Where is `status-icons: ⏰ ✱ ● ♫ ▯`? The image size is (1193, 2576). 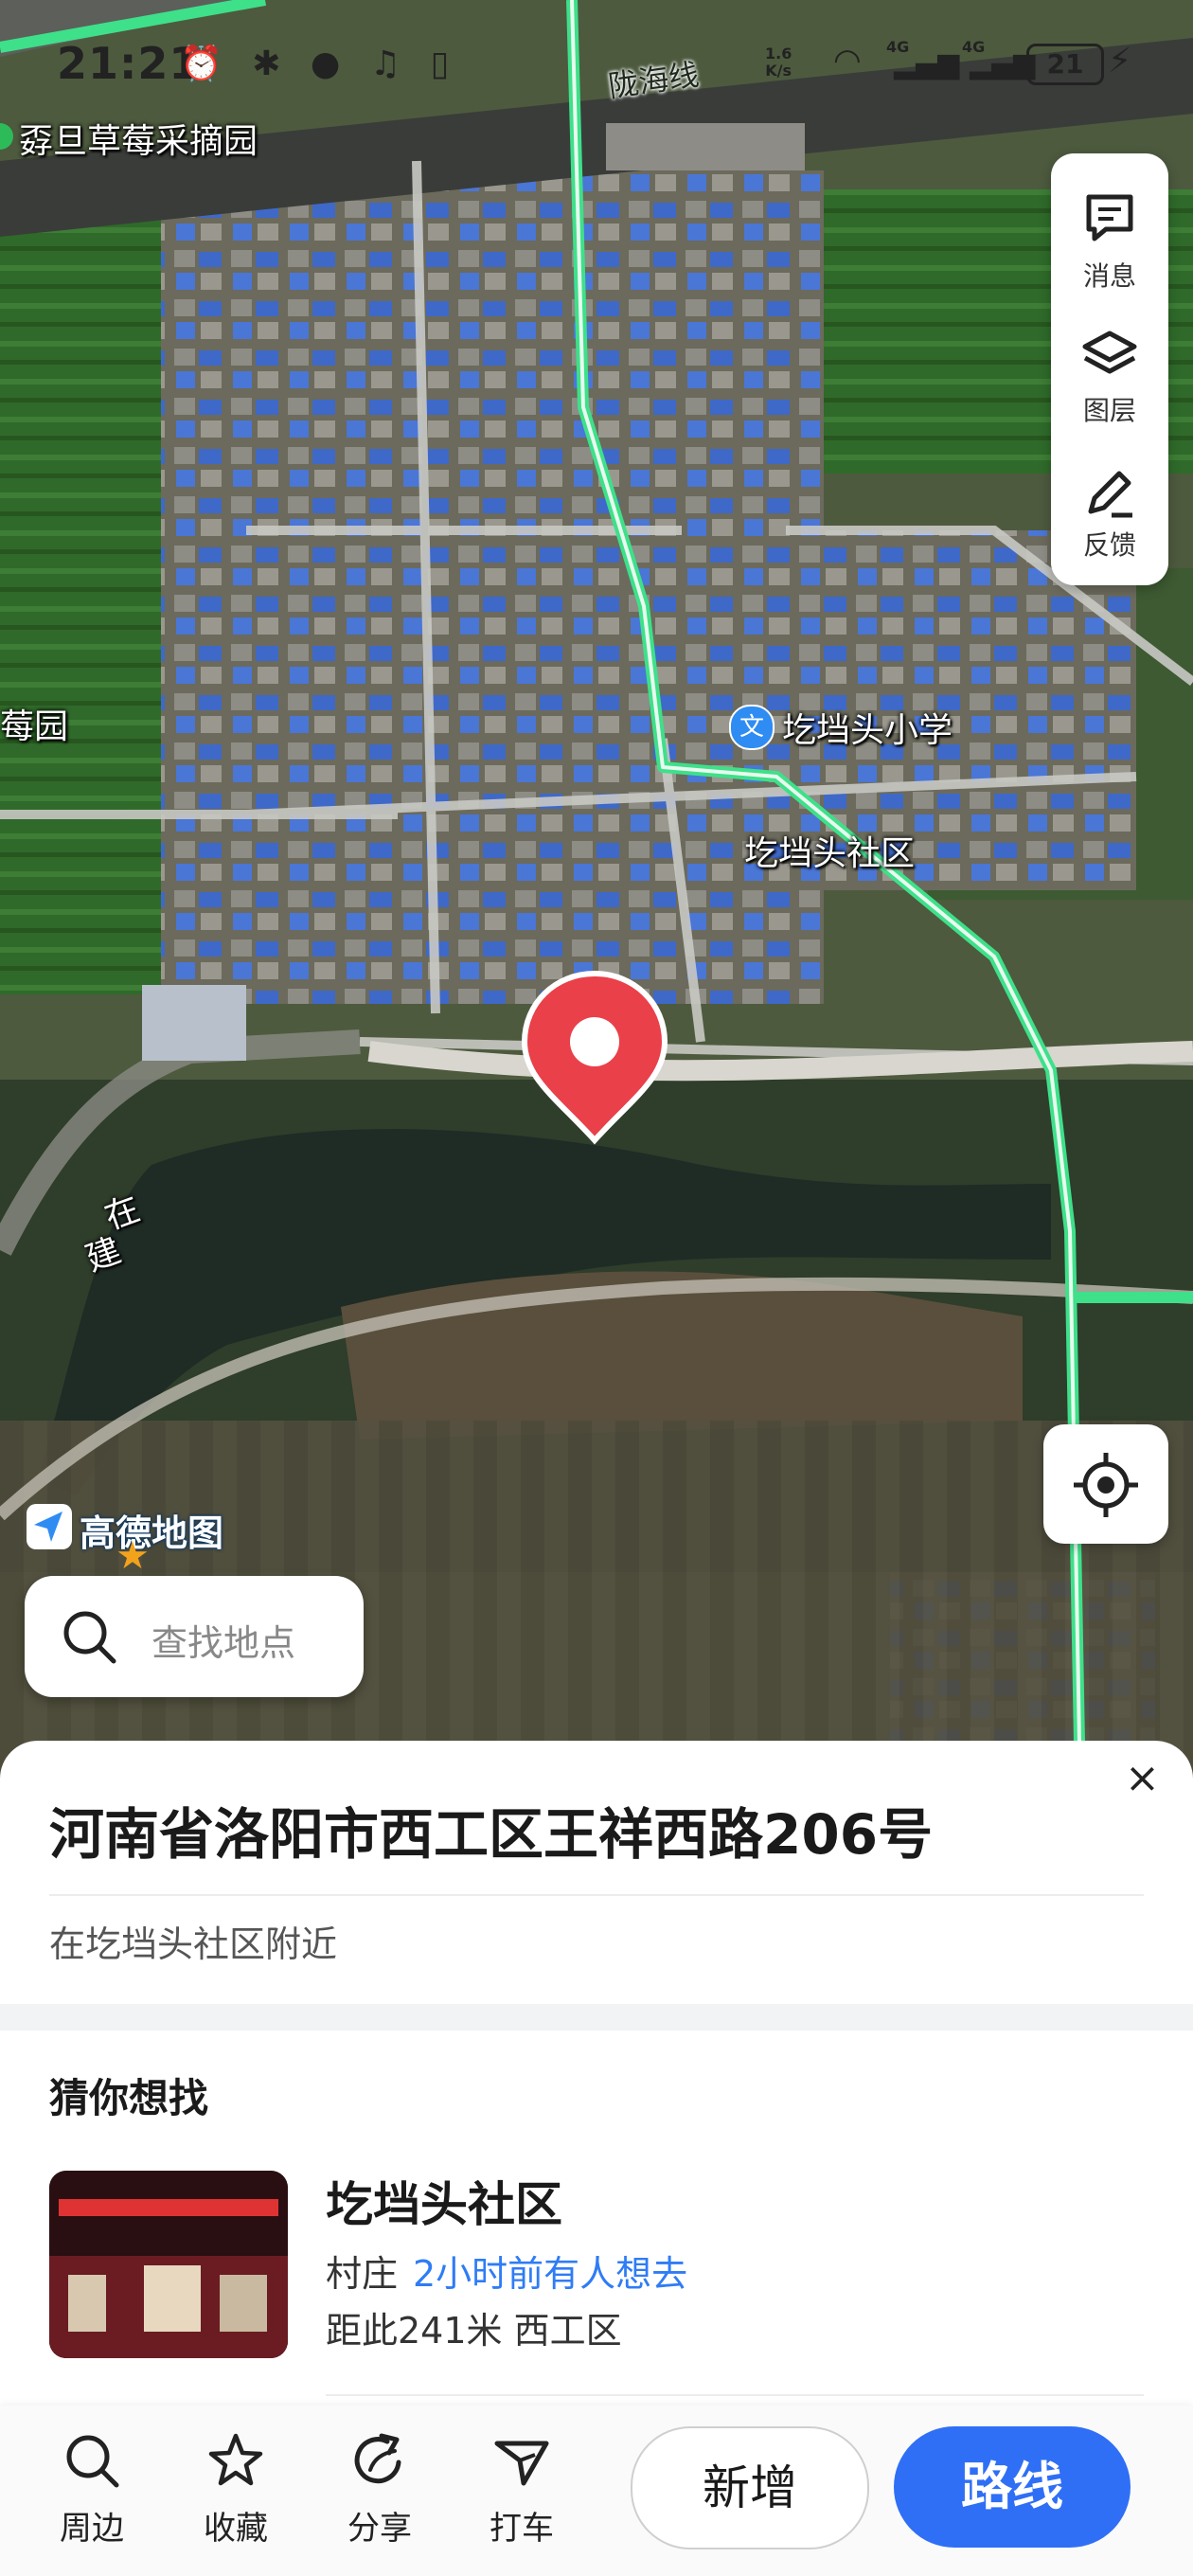 status-icons: ⏰ ✱ ● ♫ ▯ is located at coordinates (319, 64).